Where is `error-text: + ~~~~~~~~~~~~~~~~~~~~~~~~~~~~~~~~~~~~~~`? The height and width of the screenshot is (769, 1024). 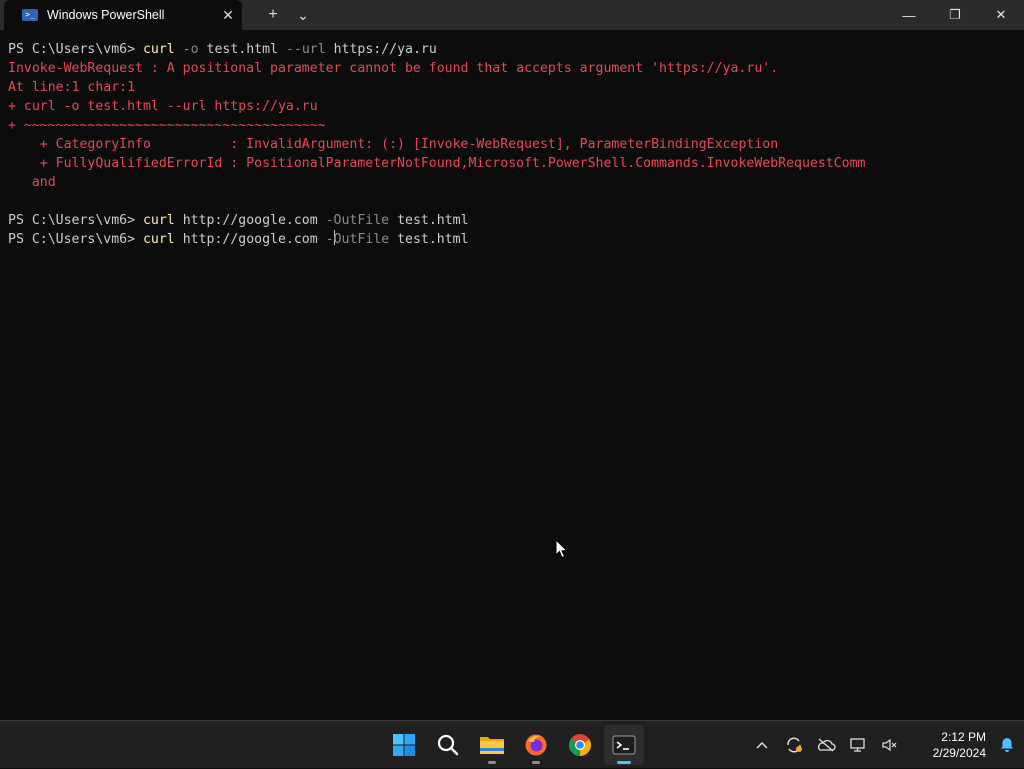
error-text: + ~~~~~~~~~~~~~~~~~~~~~~~~~~~~~~~~~~~~~~ is located at coordinates (167, 125).